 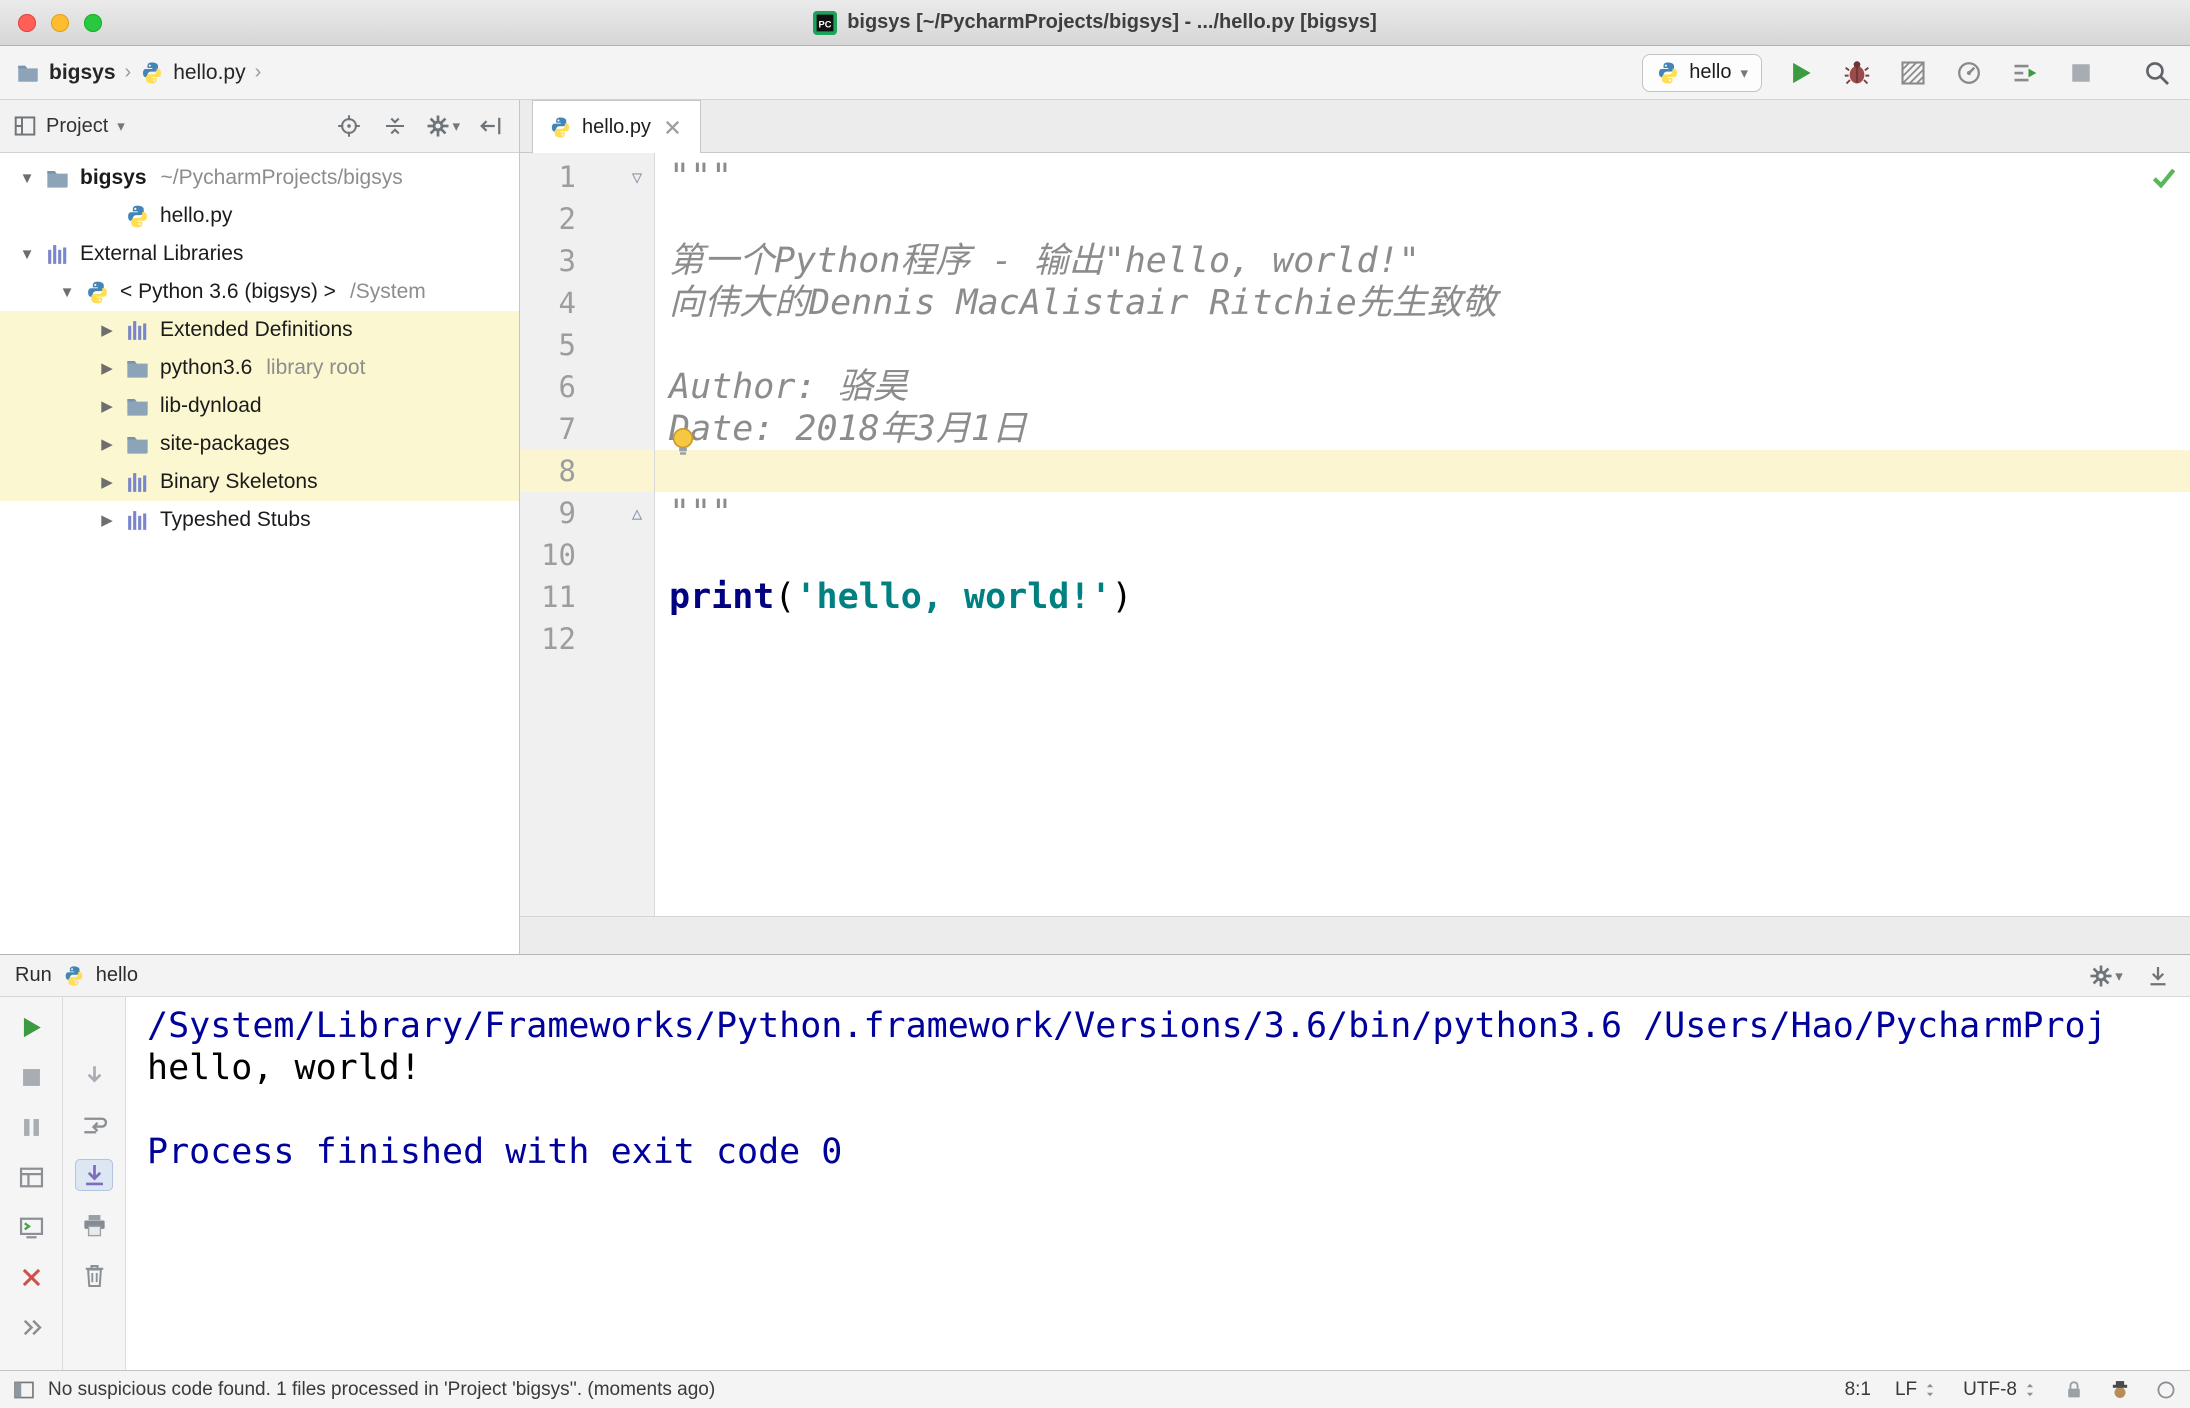 What do you see at coordinates (587, 429) in the screenshot?
I see `editor-gutter: 7` at bounding box center [587, 429].